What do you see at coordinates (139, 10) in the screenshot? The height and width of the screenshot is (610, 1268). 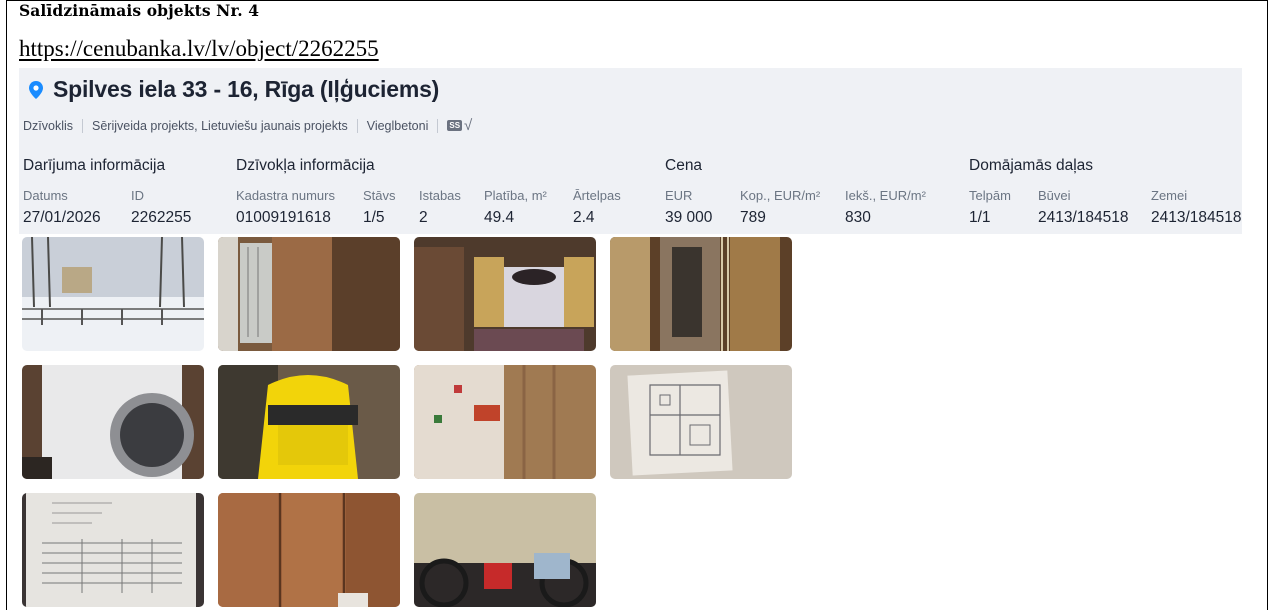 I see `document-title: Salīdzināmais objekts Nr. 4` at bounding box center [139, 10].